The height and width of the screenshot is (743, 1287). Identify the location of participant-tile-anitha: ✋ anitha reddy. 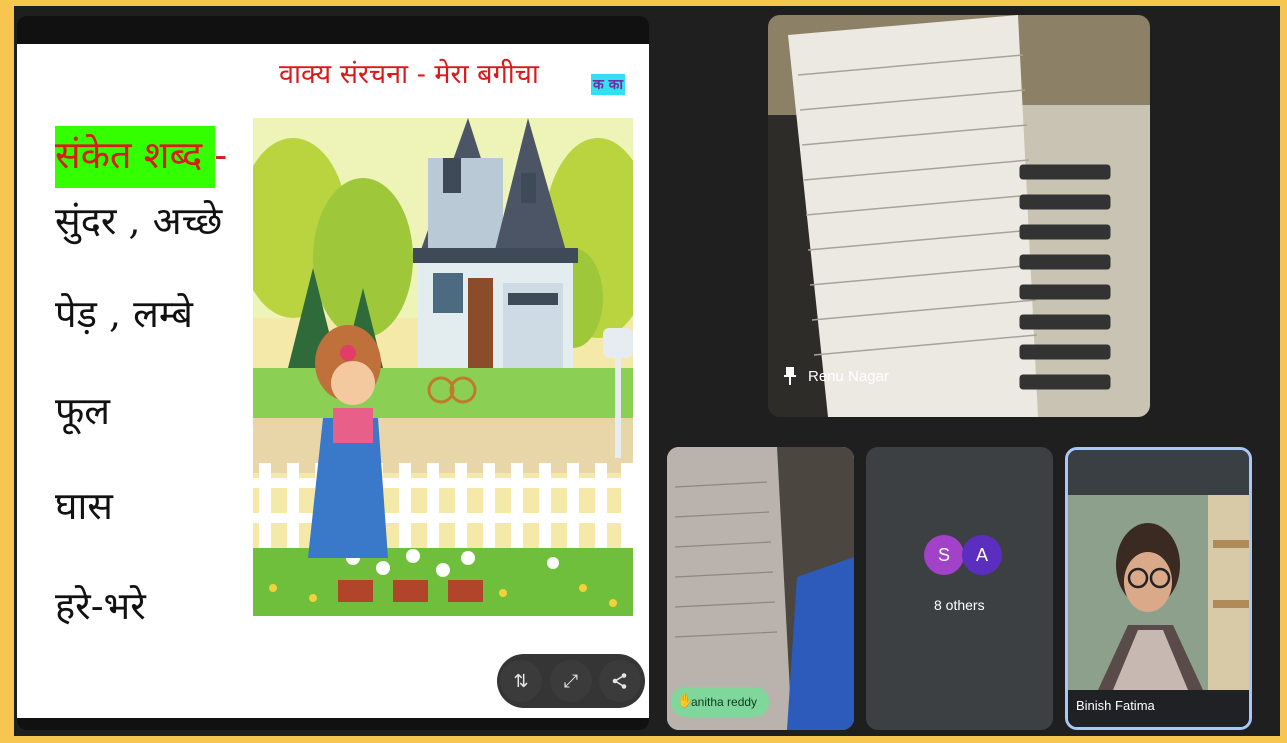
(760, 588).